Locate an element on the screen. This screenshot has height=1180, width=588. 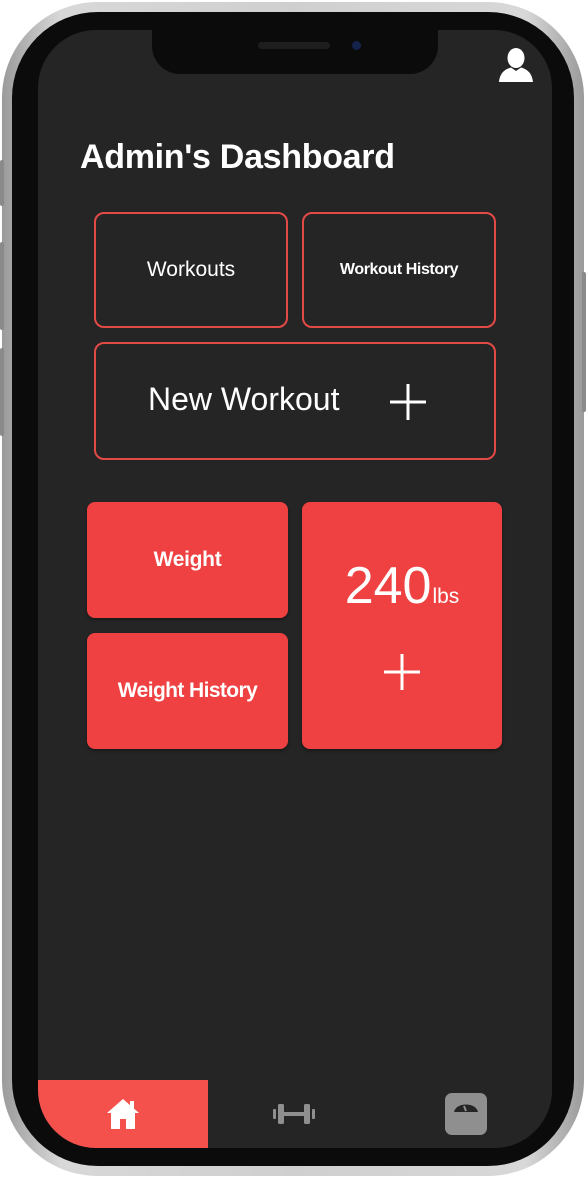
weight-button: Weight is located at coordinates (187, 560).